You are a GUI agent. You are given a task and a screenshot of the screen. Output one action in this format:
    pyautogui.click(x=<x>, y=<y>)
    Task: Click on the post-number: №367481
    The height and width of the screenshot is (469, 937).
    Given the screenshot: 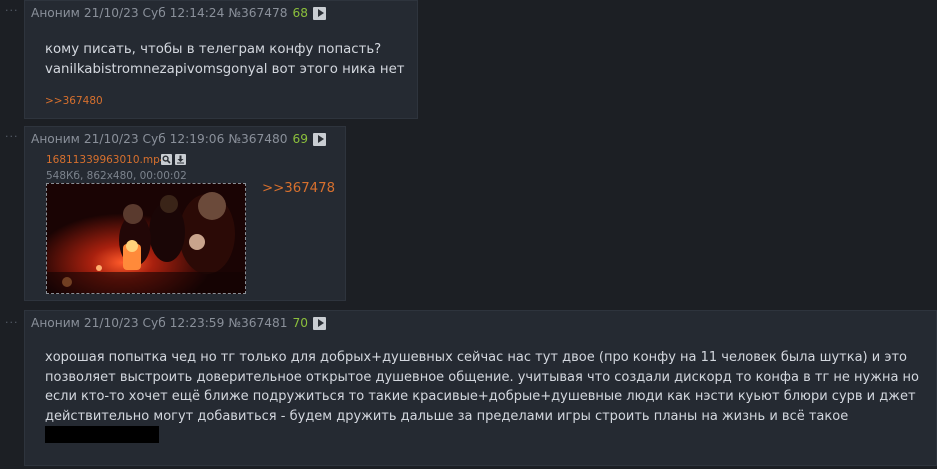 What is the action you would take?
    pyautogui.click(x=257, y=323)
    